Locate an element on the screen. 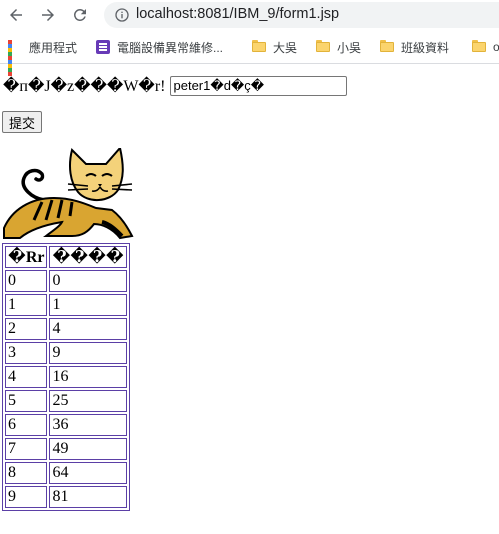 The width and height of the screenshot is (499, 534). table-row: 8 64 is located at coordinates (66, 473).